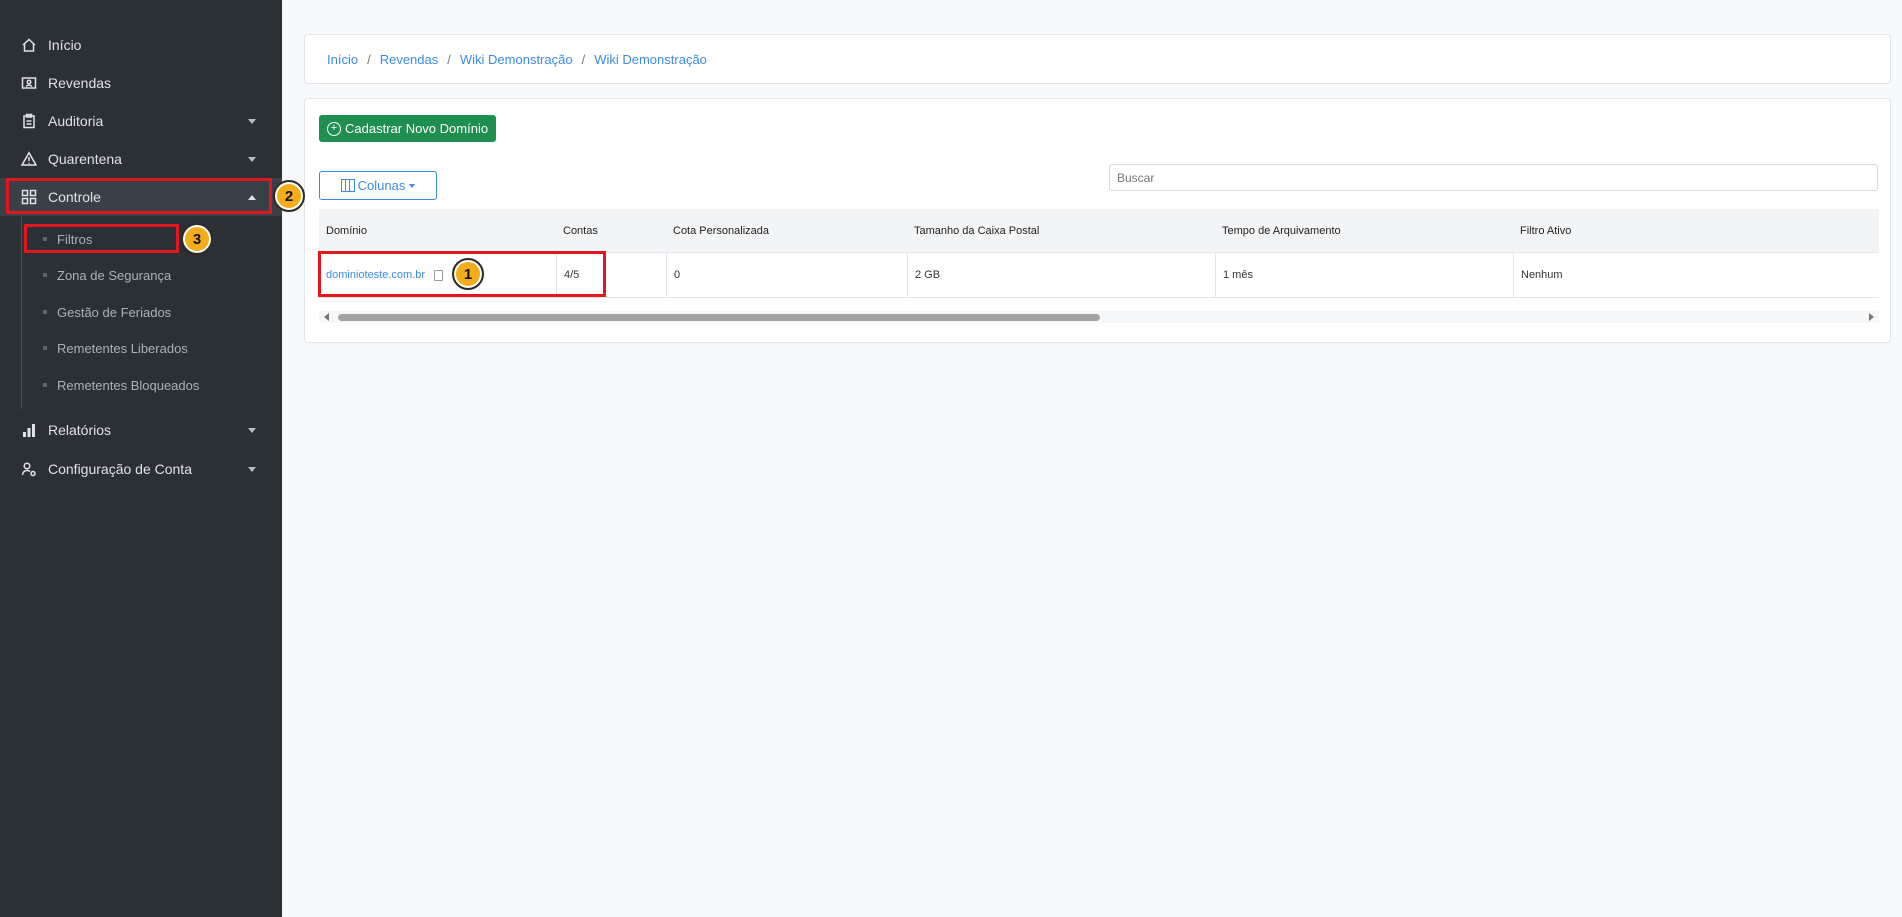 Image resolution: width=1902 pixels, height=917 pixels. I want to click on caret-down-icon, so click(412, 185).